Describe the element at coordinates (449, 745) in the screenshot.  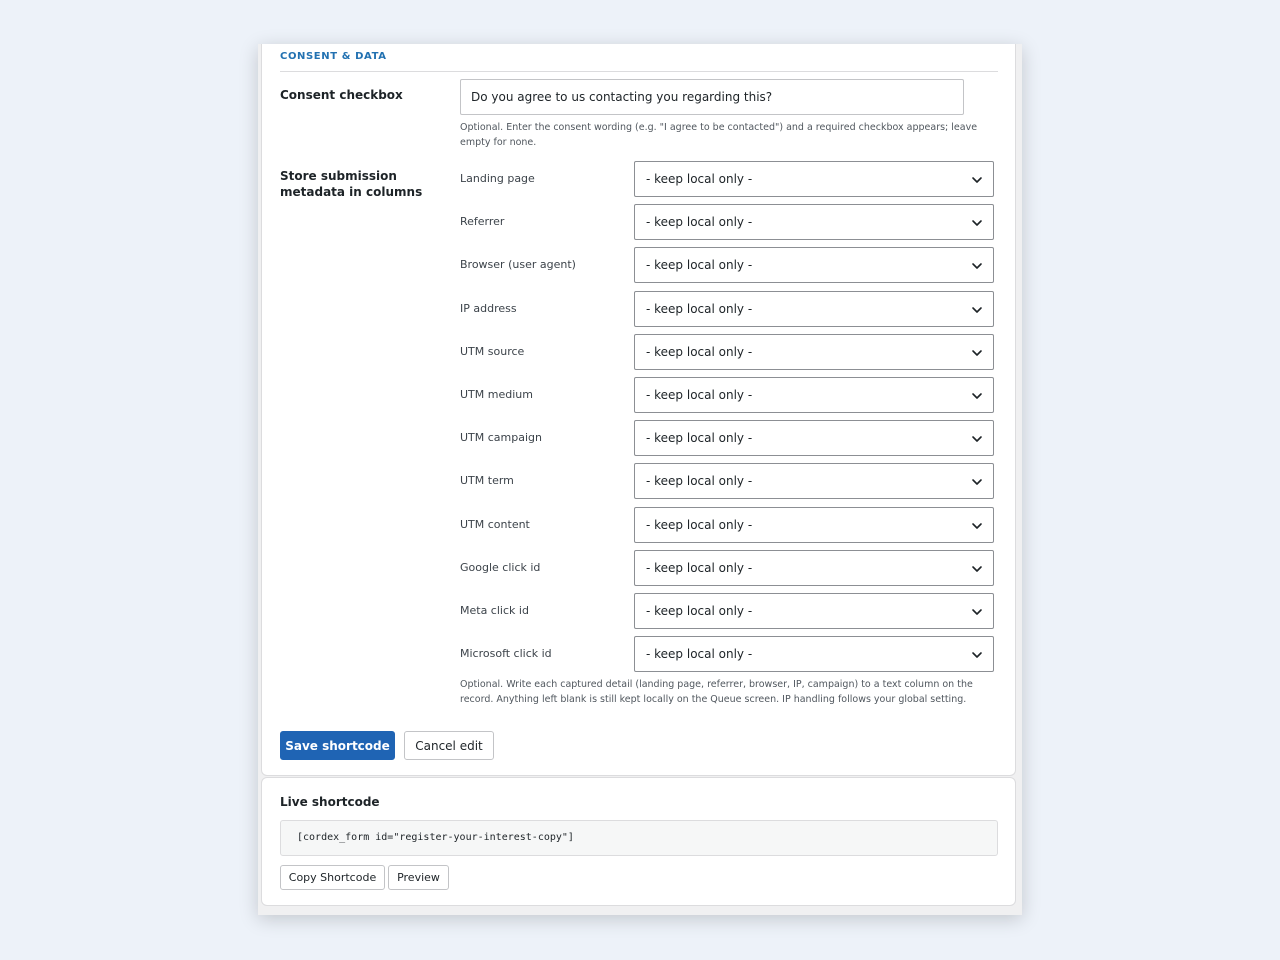
I see `cancel-edit-button: Cancel edit` at that location.